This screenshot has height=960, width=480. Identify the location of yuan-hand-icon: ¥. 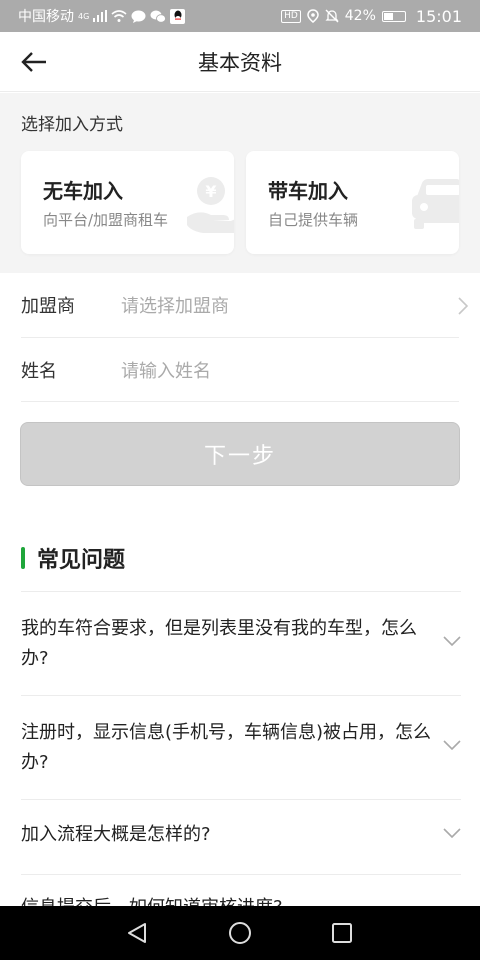
(210, 205).